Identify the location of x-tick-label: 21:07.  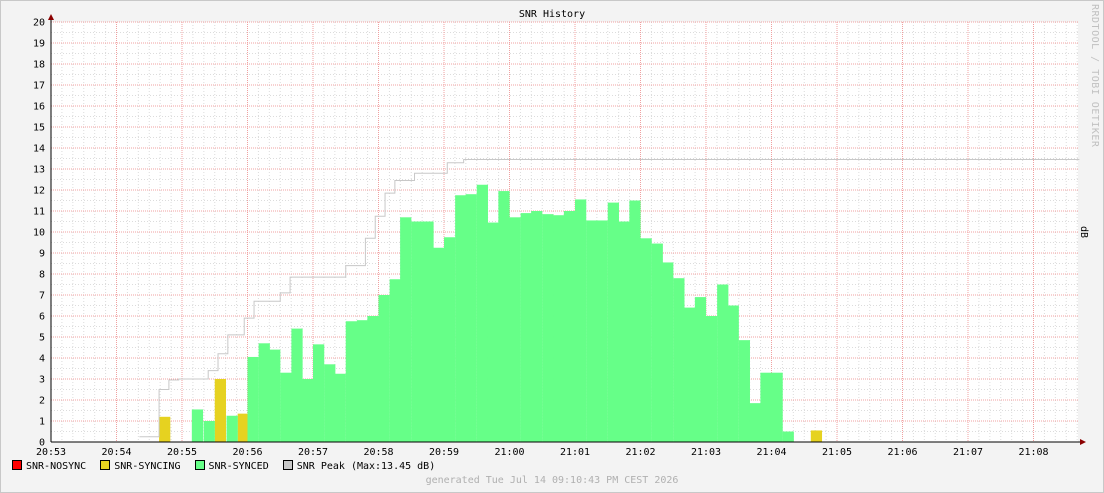
(968, 452).